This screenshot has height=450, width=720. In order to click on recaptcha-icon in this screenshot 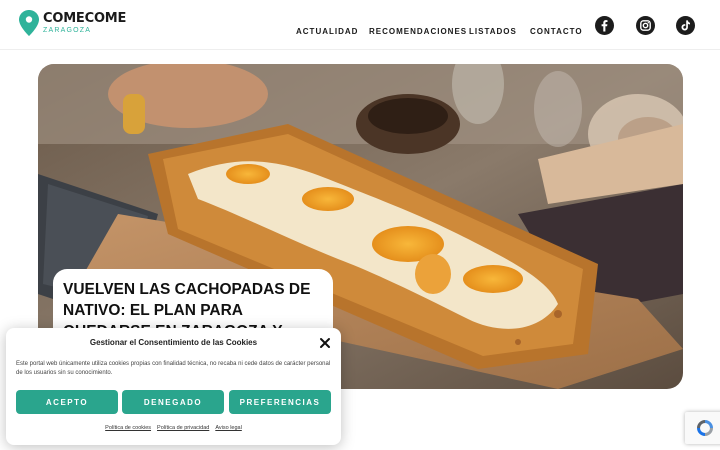, I will do `click(705, 428)`.